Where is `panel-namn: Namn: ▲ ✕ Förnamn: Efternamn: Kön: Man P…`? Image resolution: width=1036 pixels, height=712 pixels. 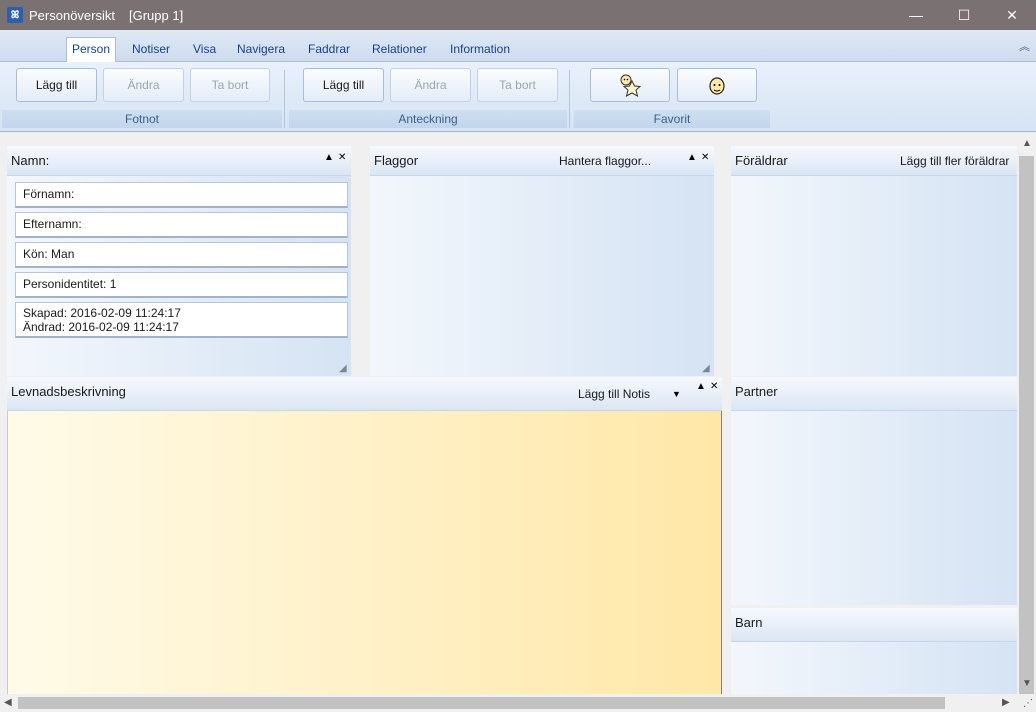 panel-namn: Namn: ▲ ✕ Förnamn: Efternamn: Kön: Man P… is located at coordinates (179, 261).